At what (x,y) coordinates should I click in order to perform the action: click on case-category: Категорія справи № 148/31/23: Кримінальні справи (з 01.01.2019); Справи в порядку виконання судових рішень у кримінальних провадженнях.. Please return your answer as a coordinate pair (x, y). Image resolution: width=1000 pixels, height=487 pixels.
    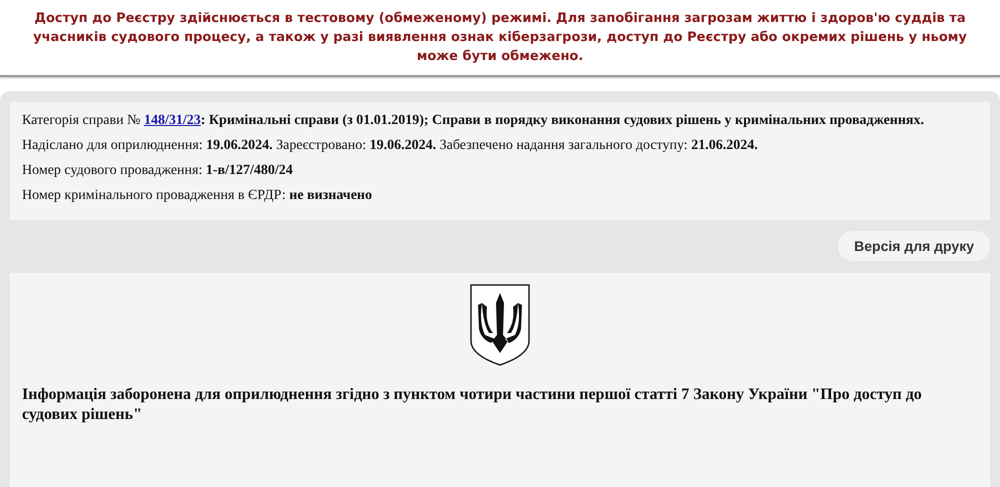
    Looking at the image, I should click on (473, 121).